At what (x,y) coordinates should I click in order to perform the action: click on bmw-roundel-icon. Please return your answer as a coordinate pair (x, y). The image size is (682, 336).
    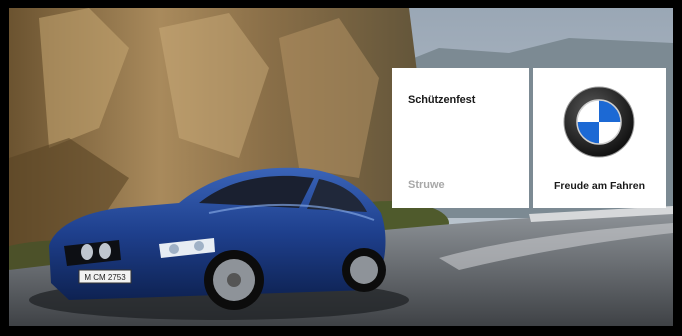
    Looking at the image, I should click on (599, 122).